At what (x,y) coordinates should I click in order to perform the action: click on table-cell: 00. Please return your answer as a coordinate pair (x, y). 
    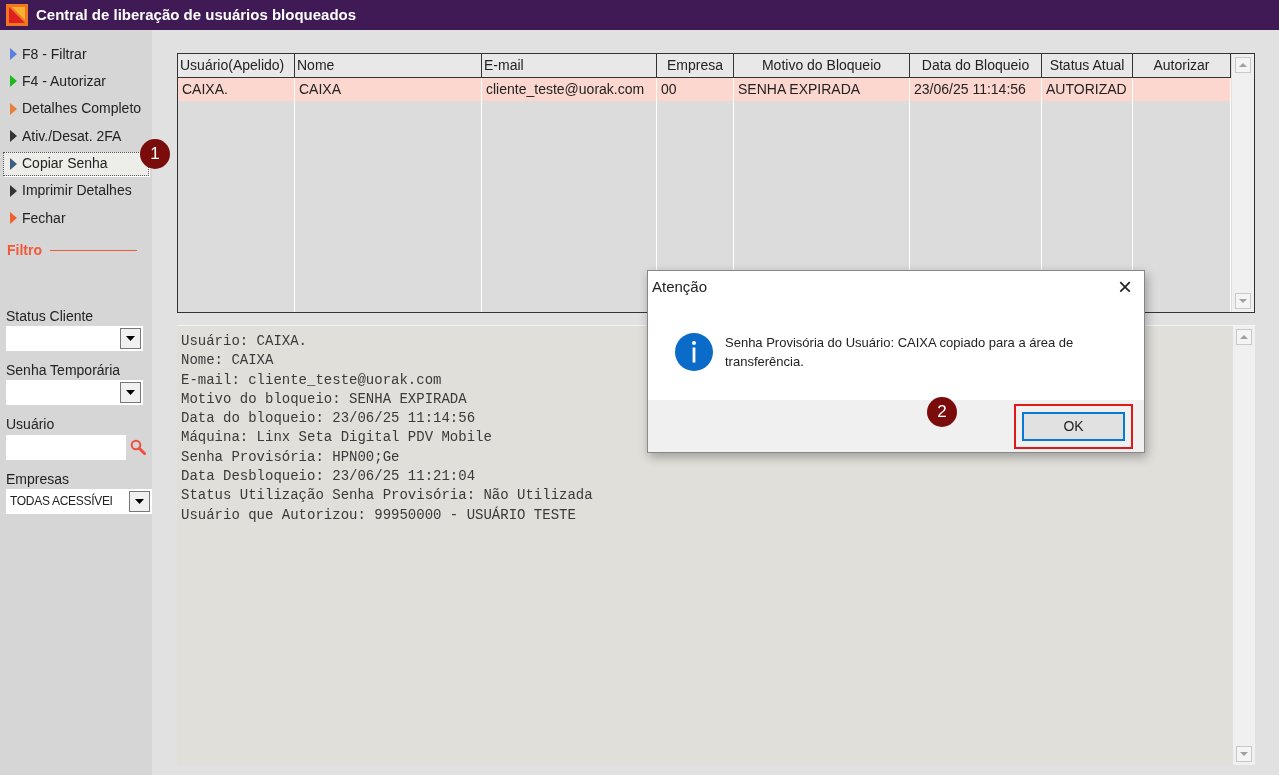
    Looking at the image, I should click on (695, 89).